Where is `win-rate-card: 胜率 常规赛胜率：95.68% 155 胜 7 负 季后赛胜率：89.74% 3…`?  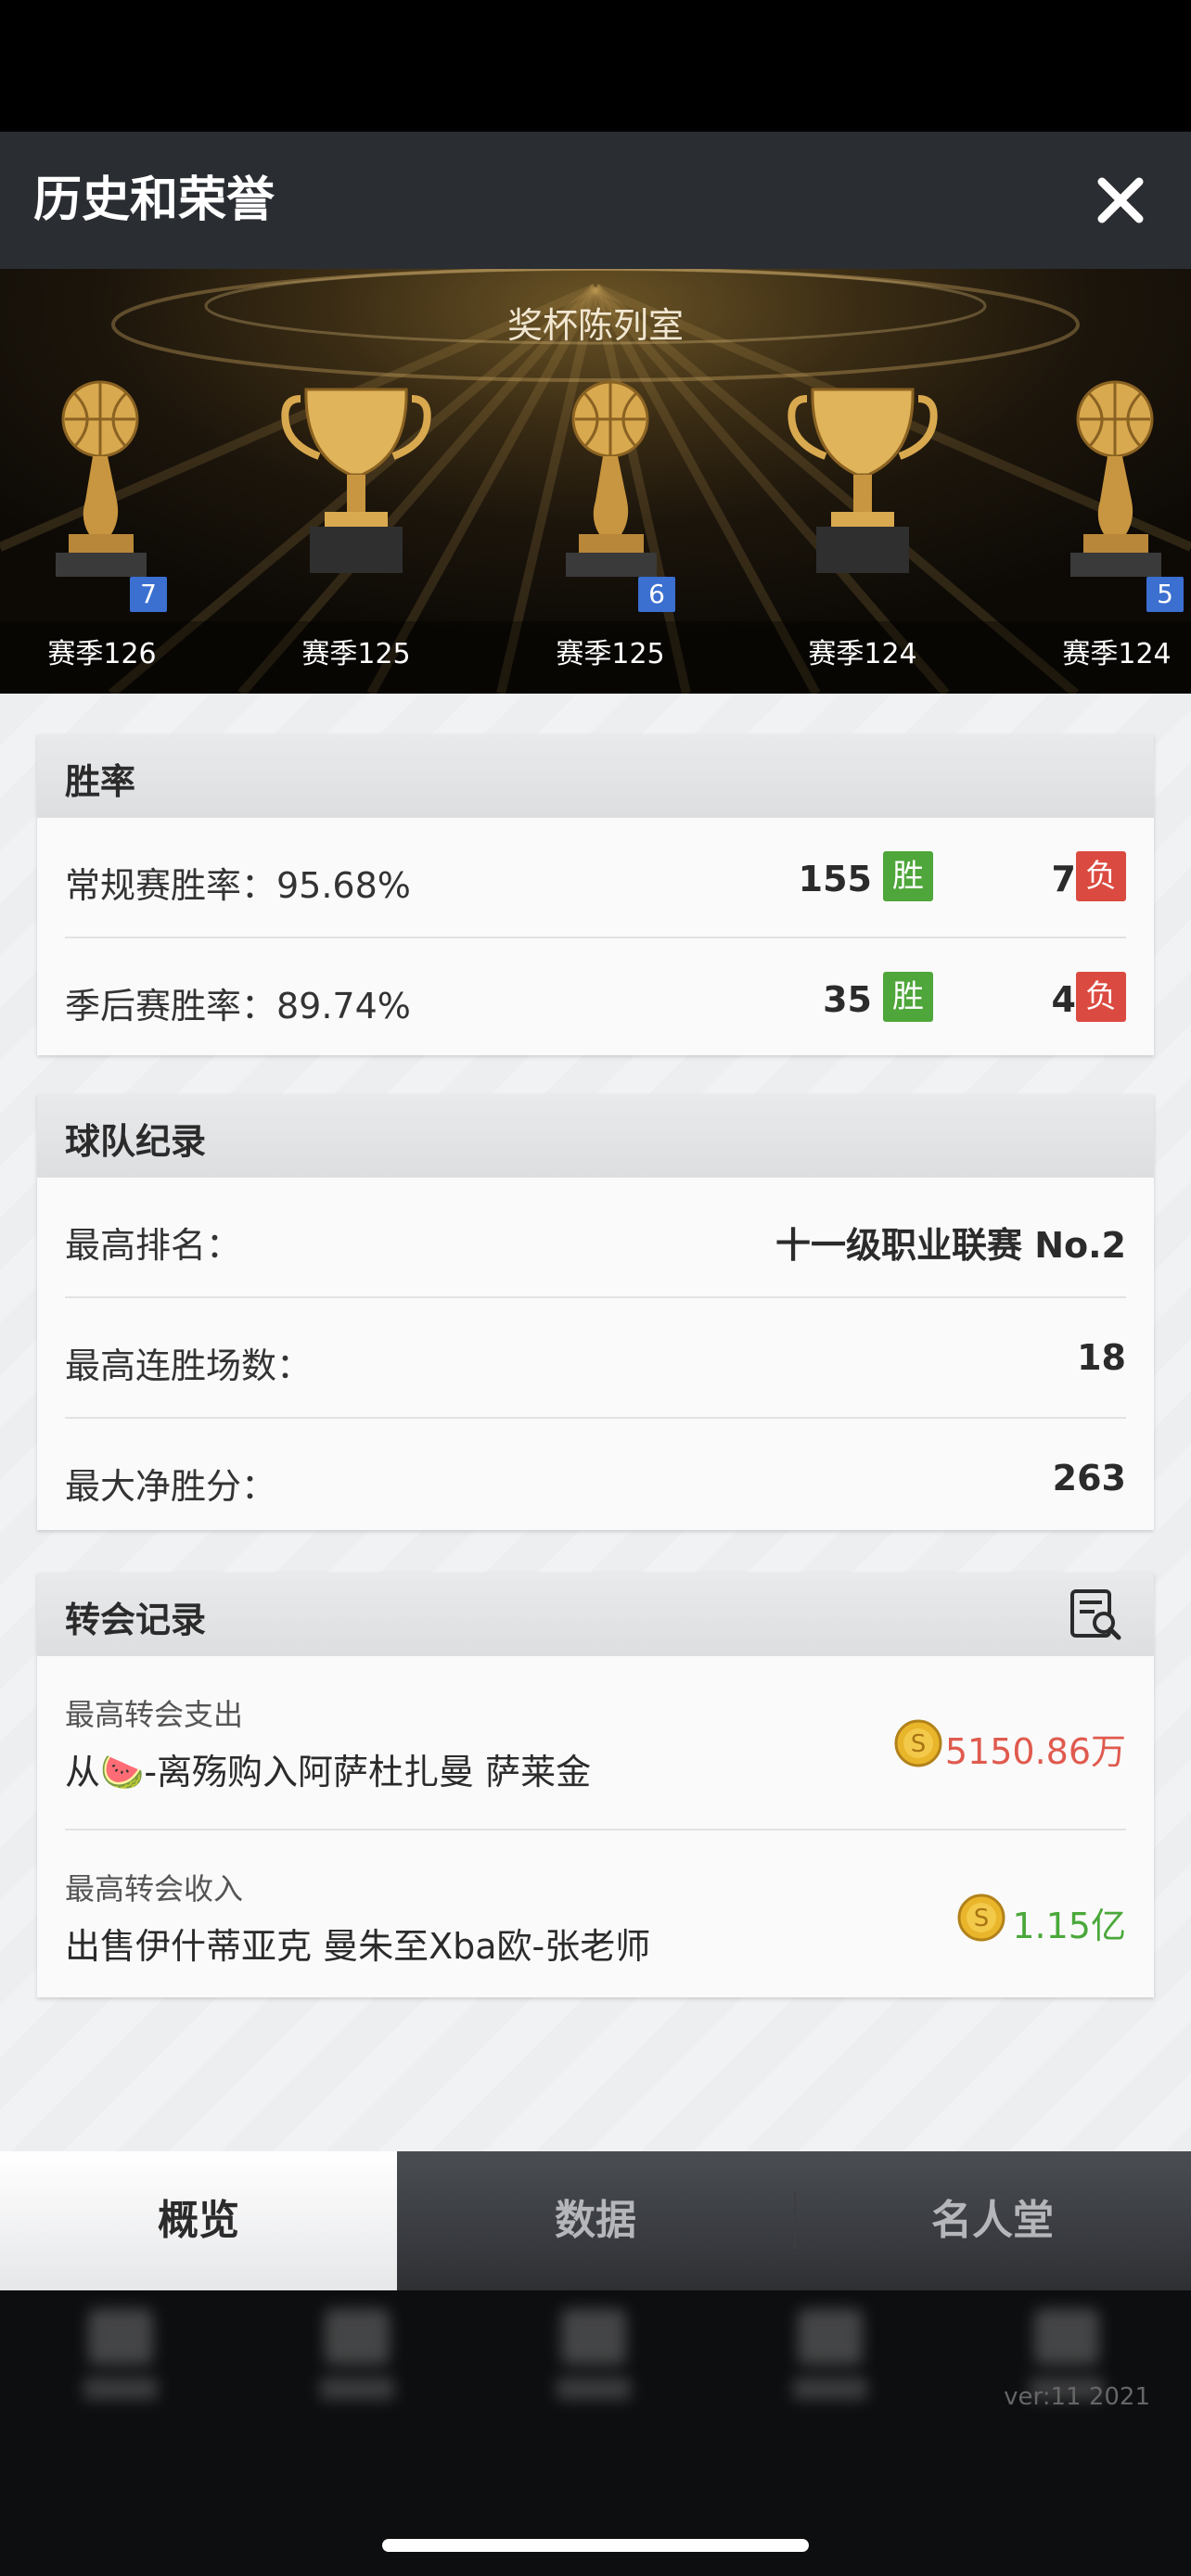 win-rate-card: 胜率 常规赛胜率：95.68% 155 胜 7 负 季后赛胜率：89.74% 3… is located at coordinates (595, 894).